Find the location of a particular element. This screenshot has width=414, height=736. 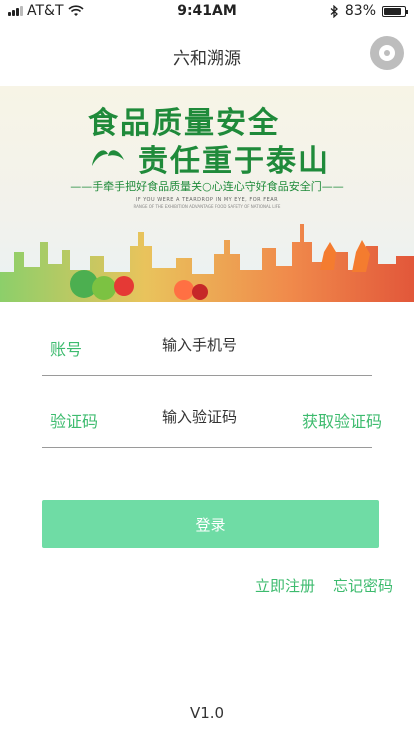

code-input is located at coordinates (237, 417).